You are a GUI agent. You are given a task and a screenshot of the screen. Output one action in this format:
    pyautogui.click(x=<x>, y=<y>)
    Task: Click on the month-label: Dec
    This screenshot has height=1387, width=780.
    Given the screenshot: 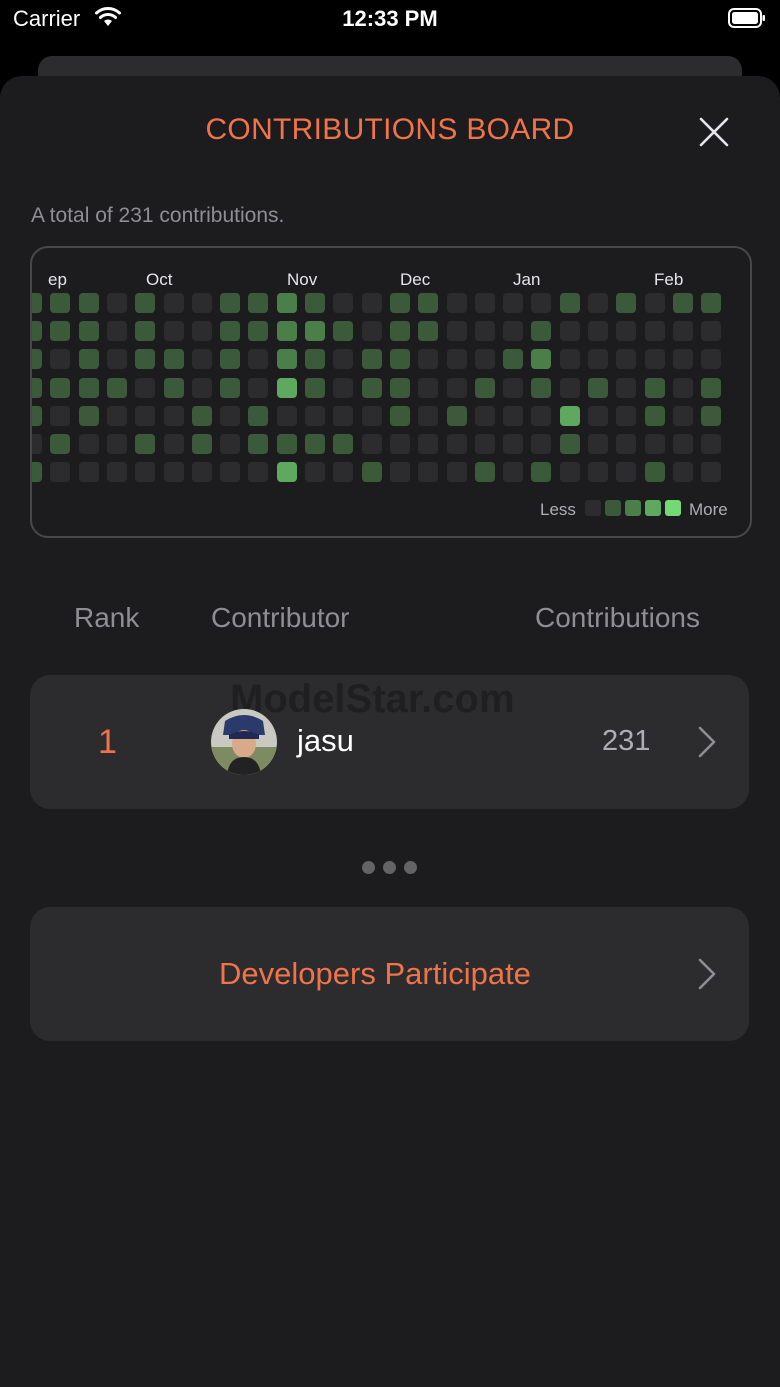 What is the action you would take?
    pyautogui.click(x=415, y=279)
    